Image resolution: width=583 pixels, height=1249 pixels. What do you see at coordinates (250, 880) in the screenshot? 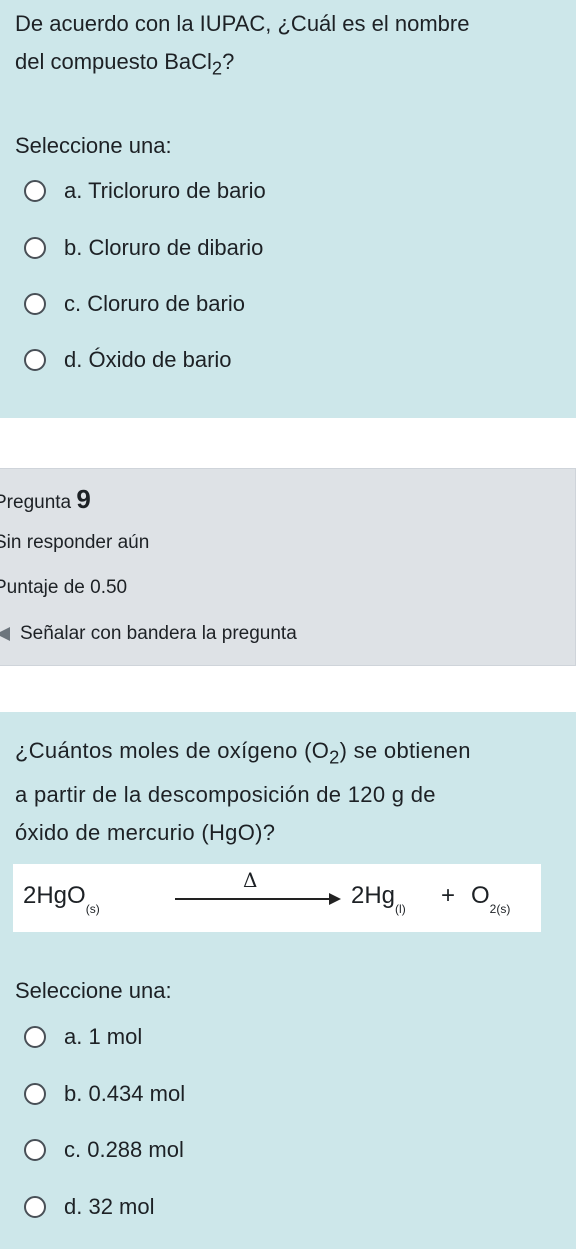
I see `heat-delta-symbol: Δ` at bounding box center [250, 880].